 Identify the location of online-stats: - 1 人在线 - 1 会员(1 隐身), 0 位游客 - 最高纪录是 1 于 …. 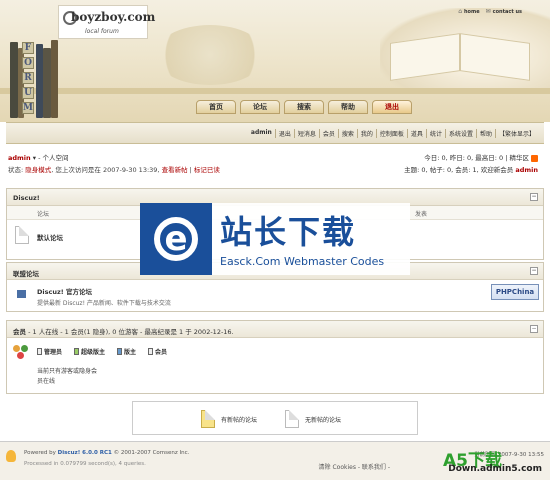
(131, 332).